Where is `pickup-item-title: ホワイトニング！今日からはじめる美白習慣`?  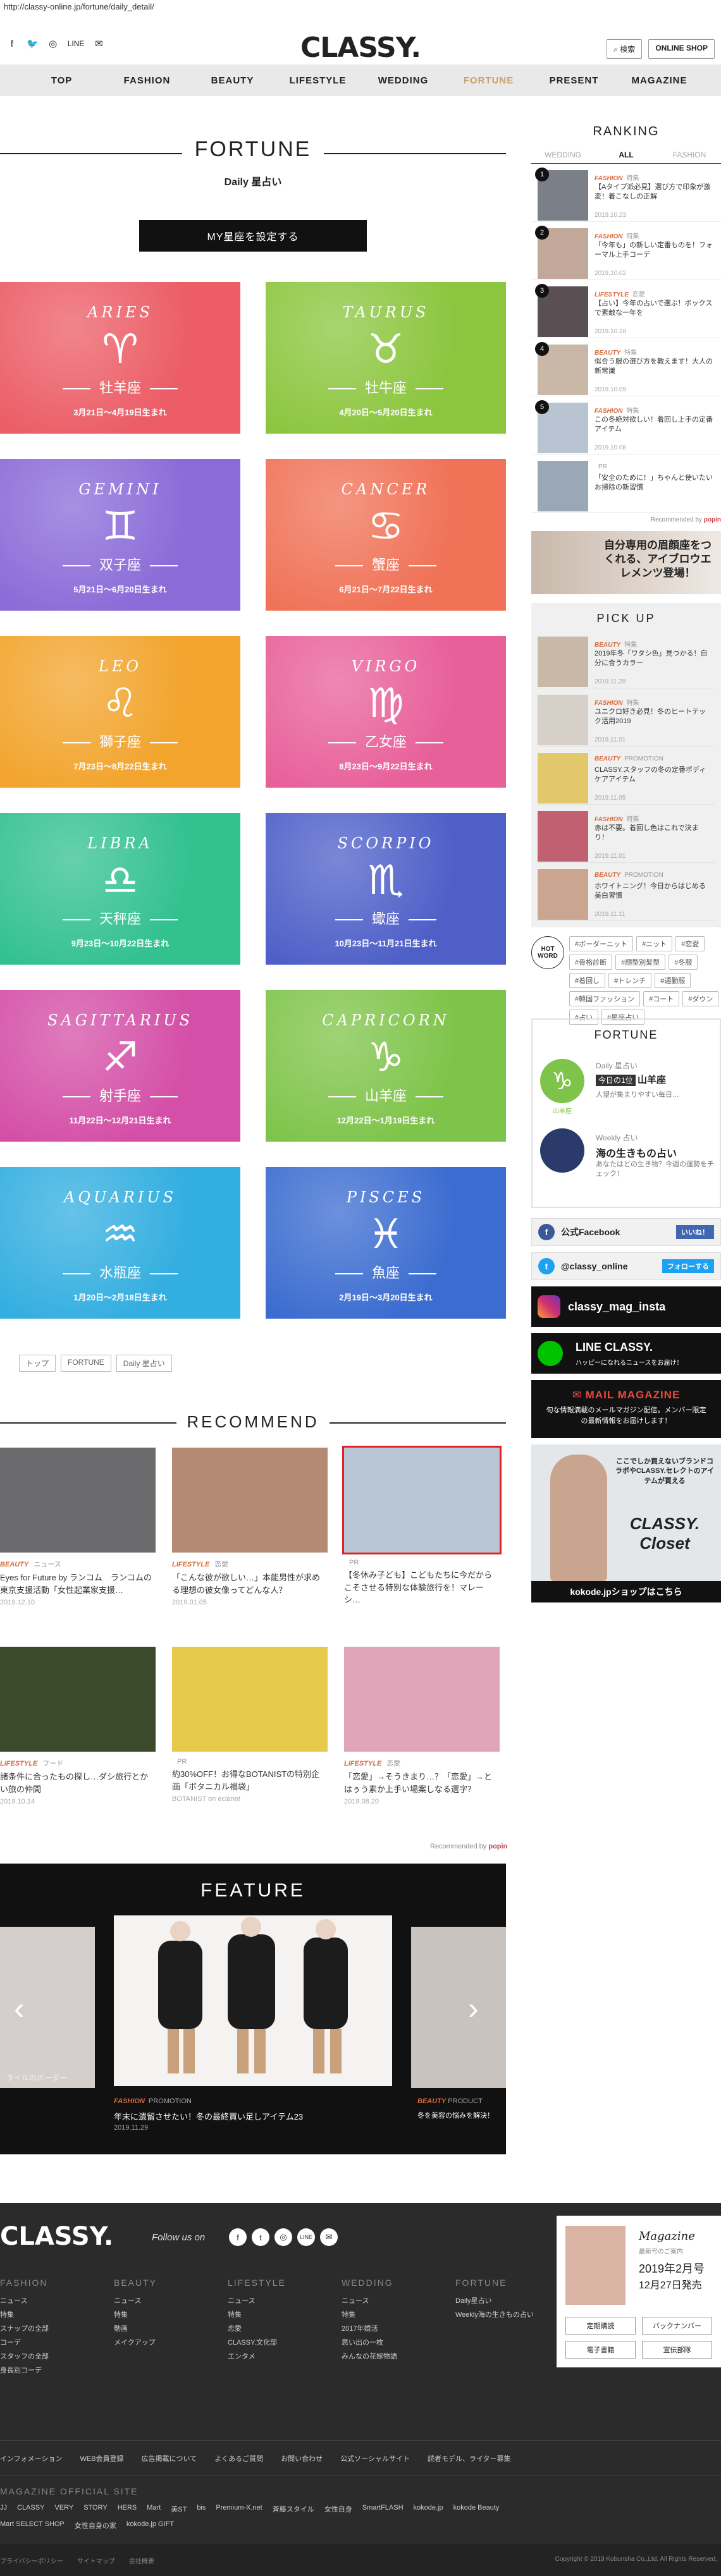
pickup-item-title: ホワイトニング！今日からはじめる美白習慣 is located at coordinates (653, 891).